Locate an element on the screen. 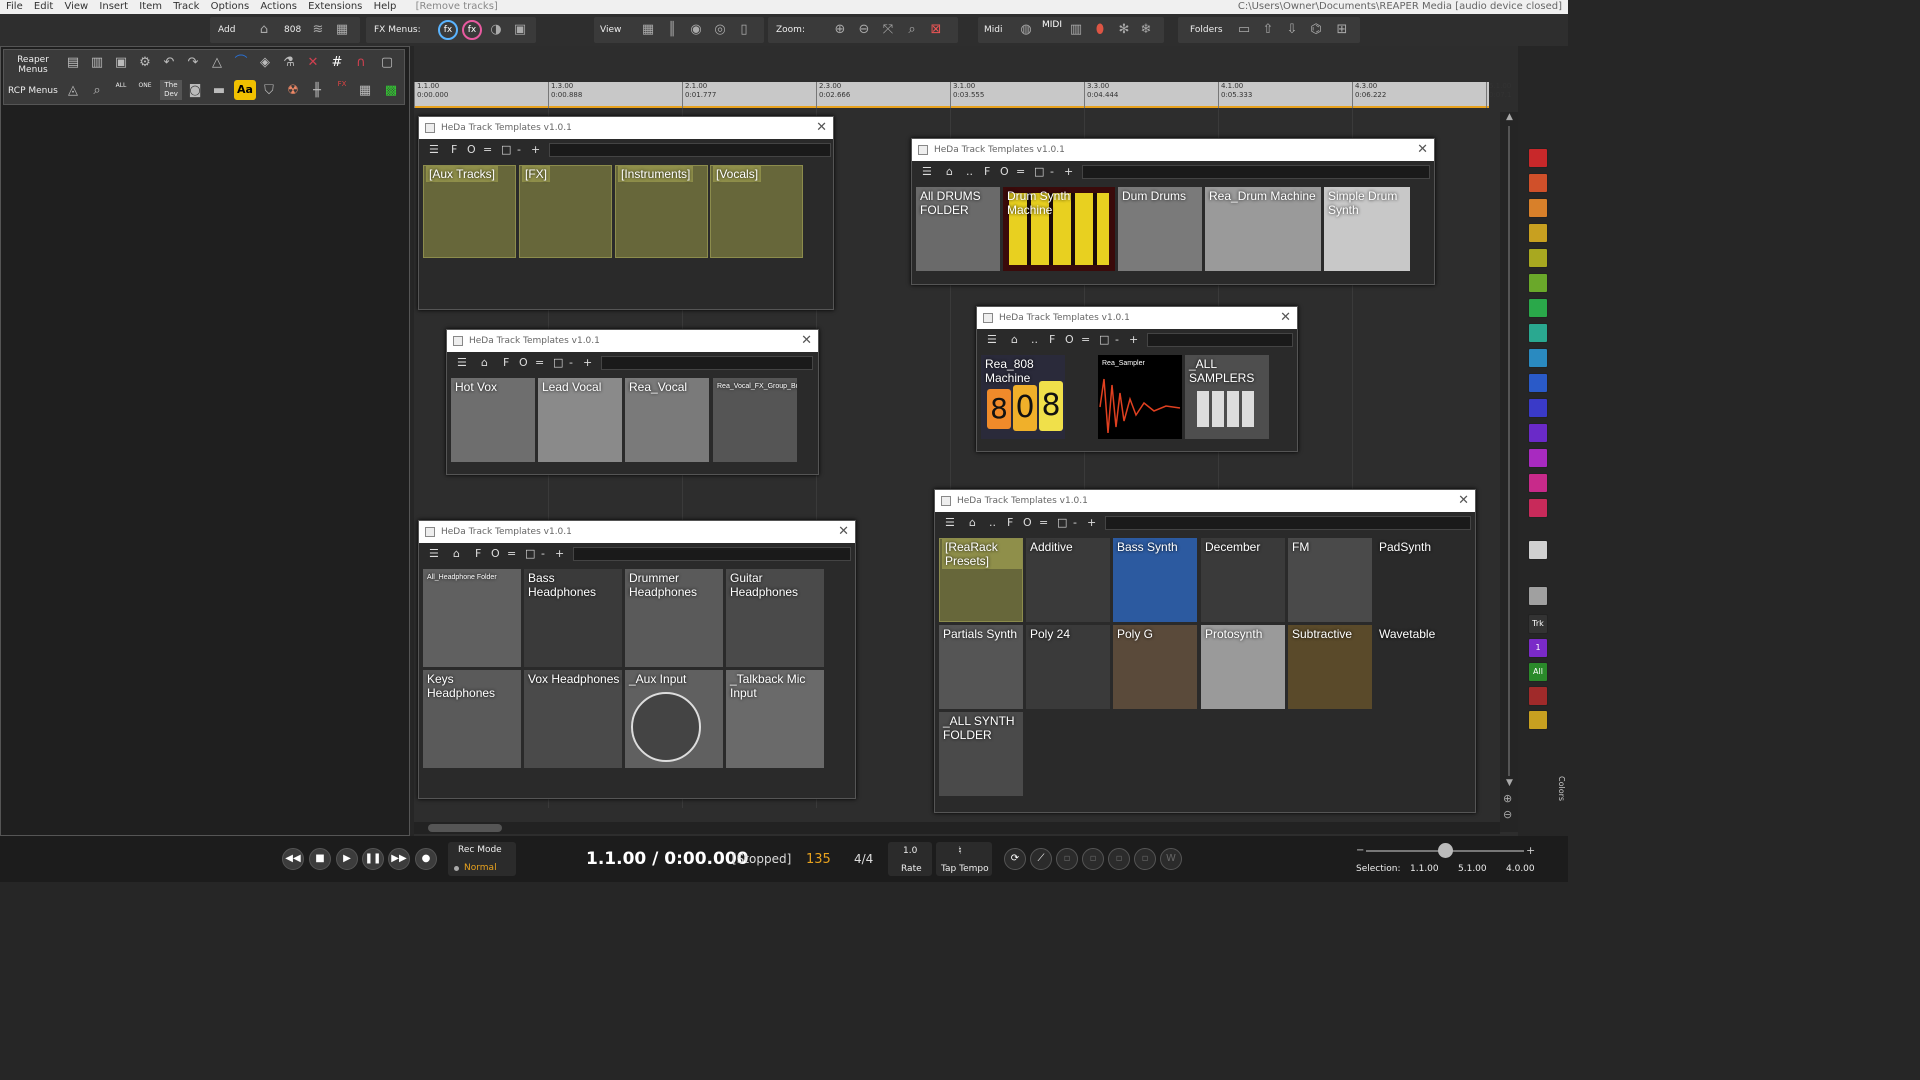  grid-view-icon: ▦ is located at coordinates (365, 91).